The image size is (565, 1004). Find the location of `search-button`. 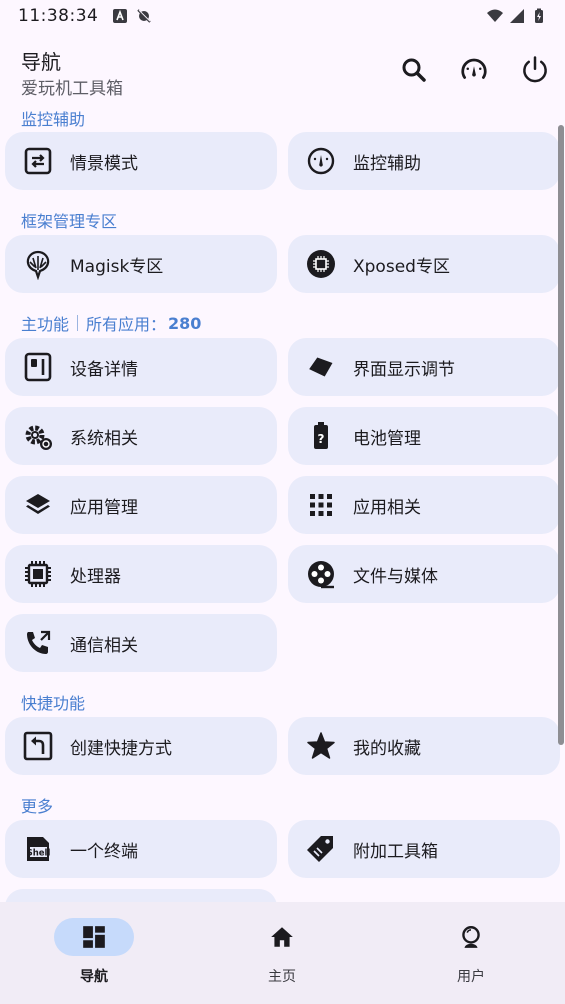

search-button is located at coordinates (414, 70).